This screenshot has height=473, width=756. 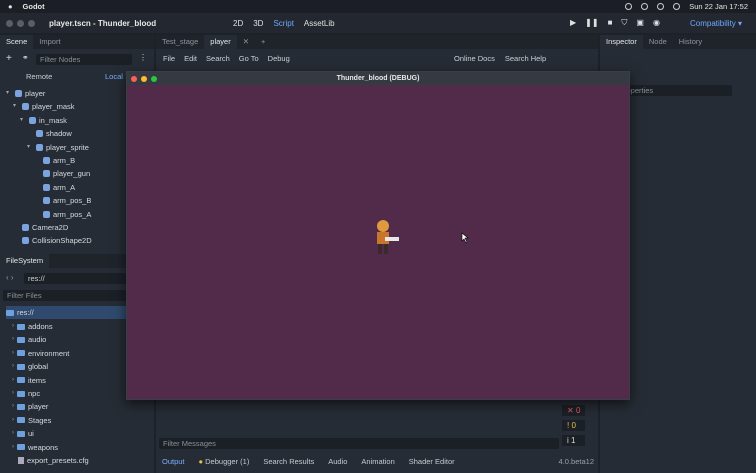 I want to click on scene-tree-item: arm_A, so click(x=54, y=187).